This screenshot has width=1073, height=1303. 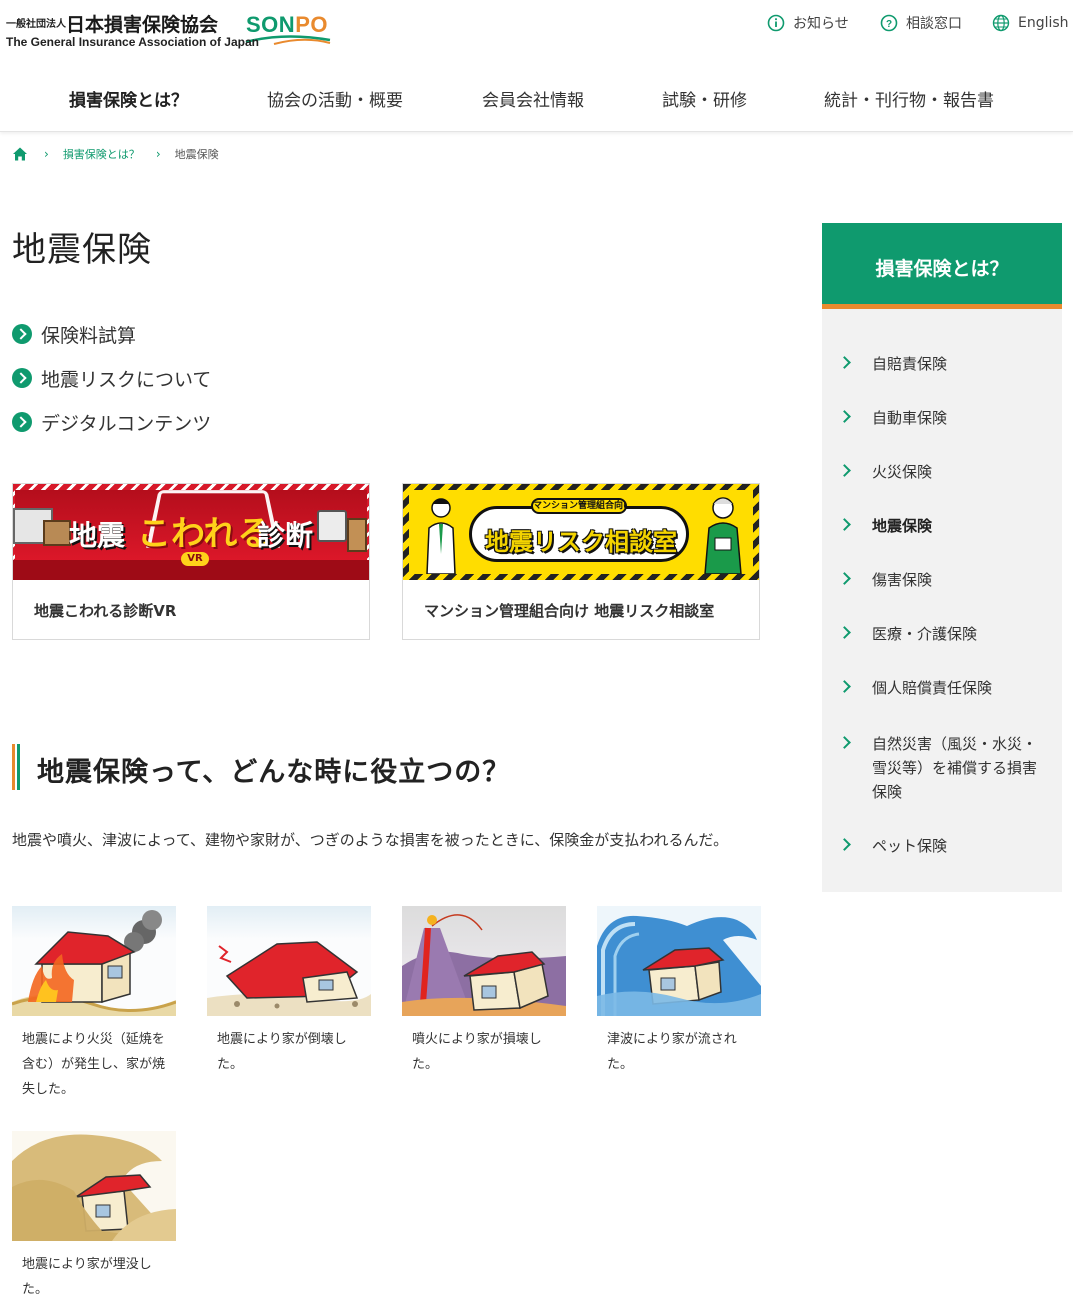 I want to click on sidebar-item-pet: ペット保険, so click(x=942, y=846).